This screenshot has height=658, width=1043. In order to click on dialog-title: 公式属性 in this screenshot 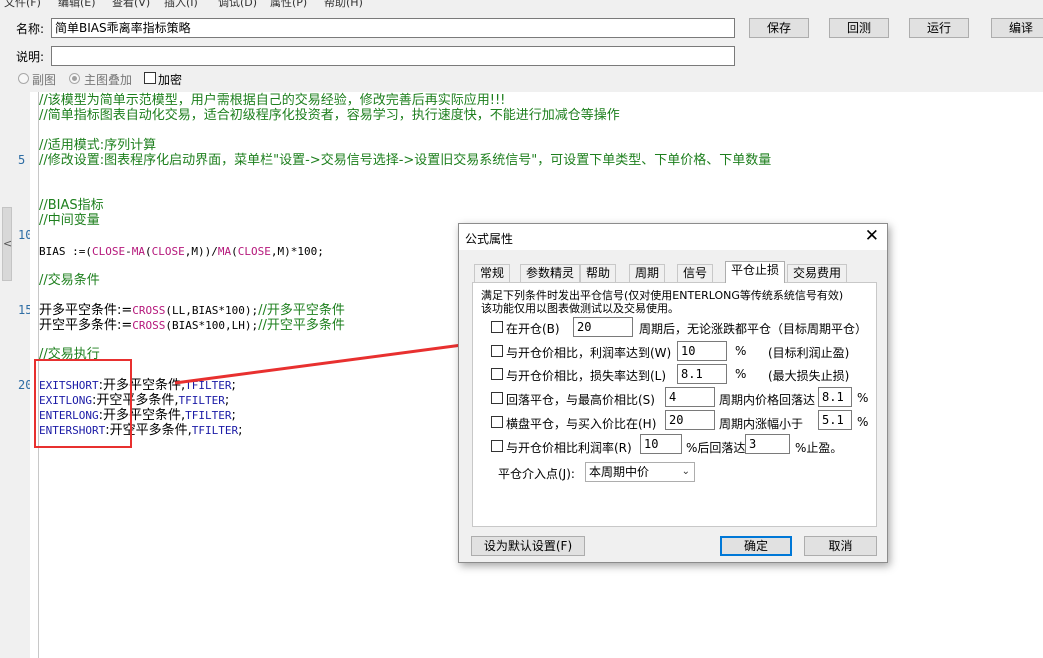, I will do `click(489, 239)`.